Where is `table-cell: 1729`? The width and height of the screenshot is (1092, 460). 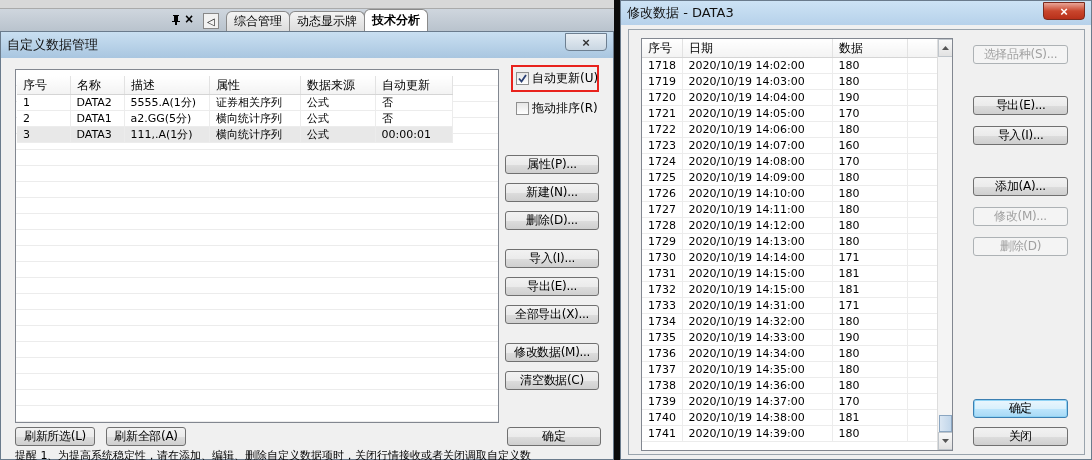 table-cell: 1729 is located at coordinates (662, 241).